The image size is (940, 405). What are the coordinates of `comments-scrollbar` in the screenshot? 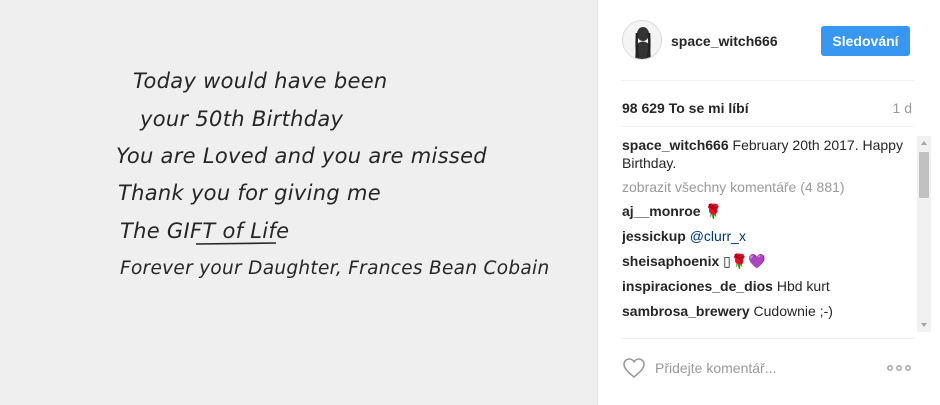 It's located at (924, 234).